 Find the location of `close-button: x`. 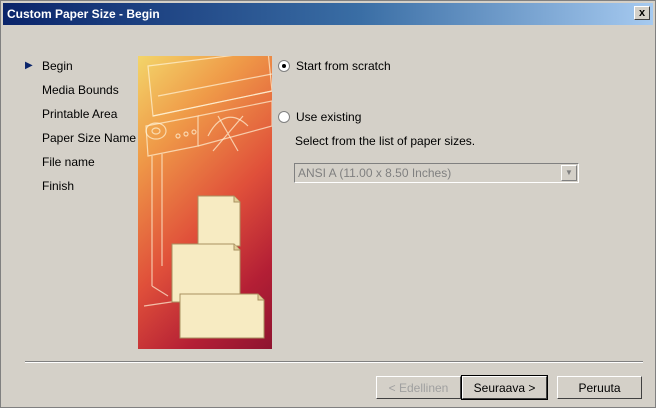

close-button: x is located at coordinates (642, 13).